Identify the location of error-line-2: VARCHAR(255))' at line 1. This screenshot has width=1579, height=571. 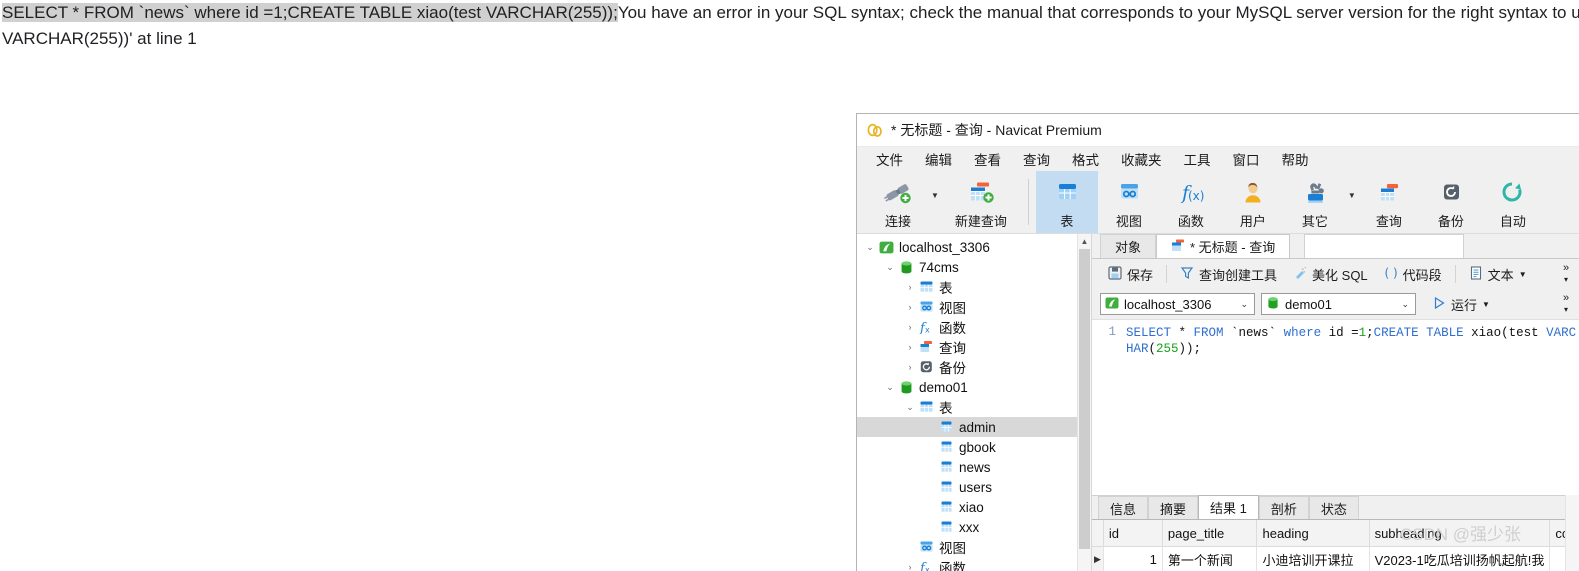
(99, 38).